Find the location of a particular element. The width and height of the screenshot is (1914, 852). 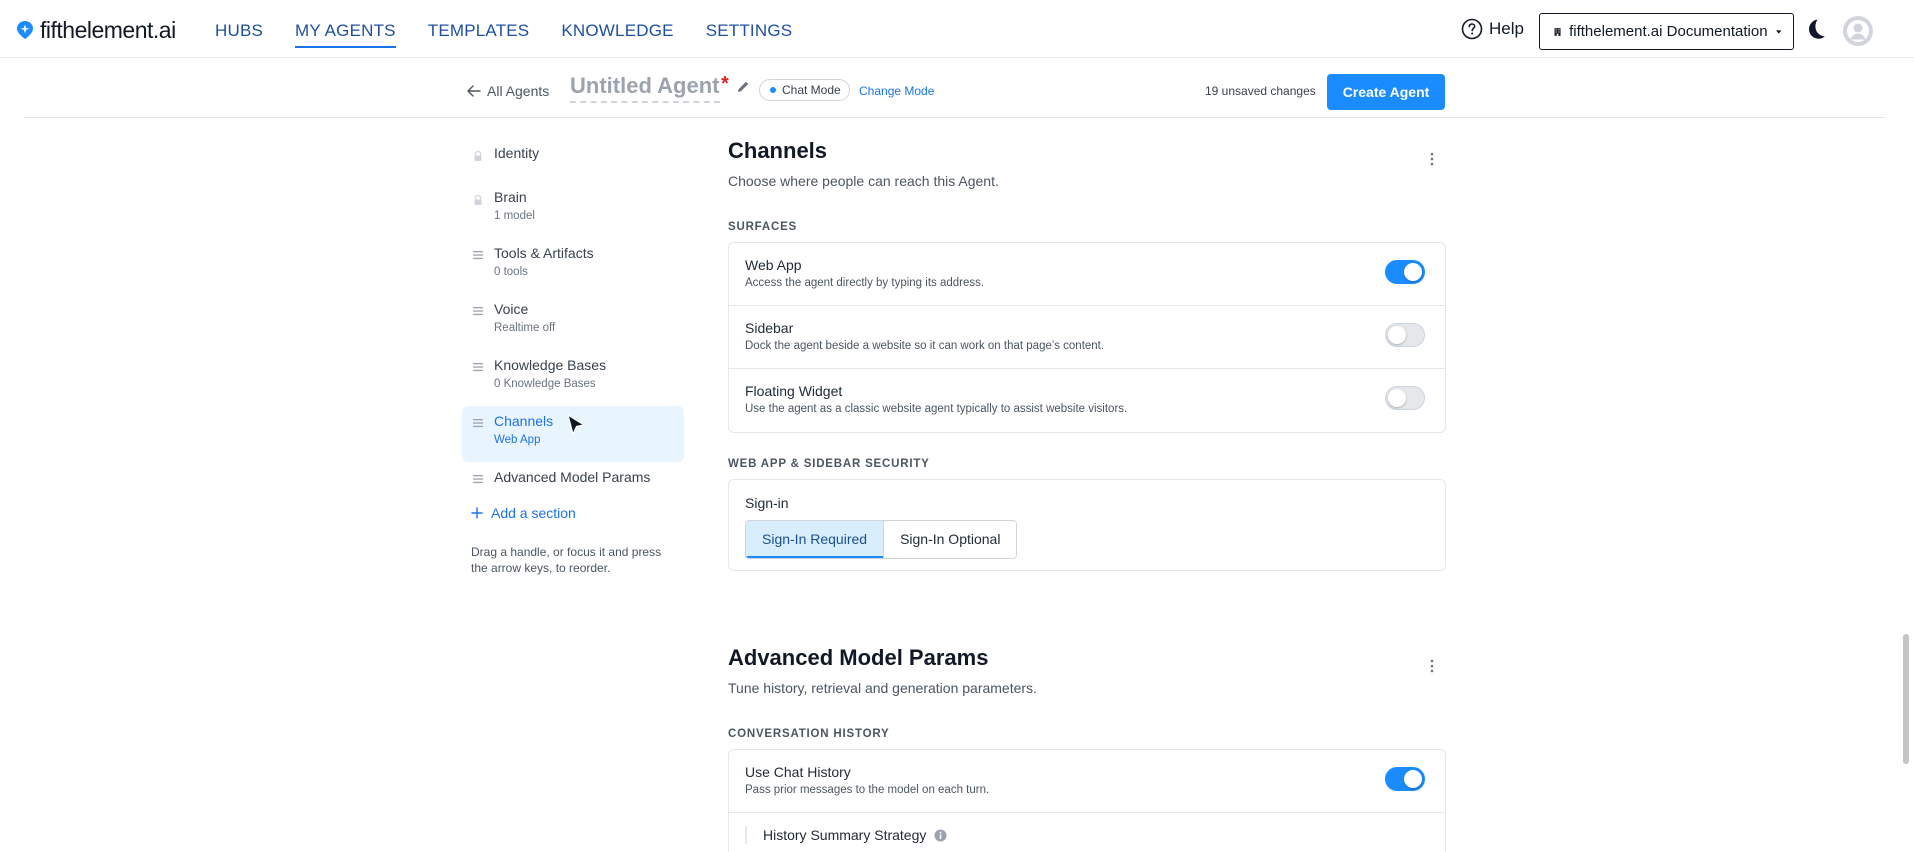

security-heading: WEB APP & SIDEBAR SECURITY is located at coordinates (829, 464).